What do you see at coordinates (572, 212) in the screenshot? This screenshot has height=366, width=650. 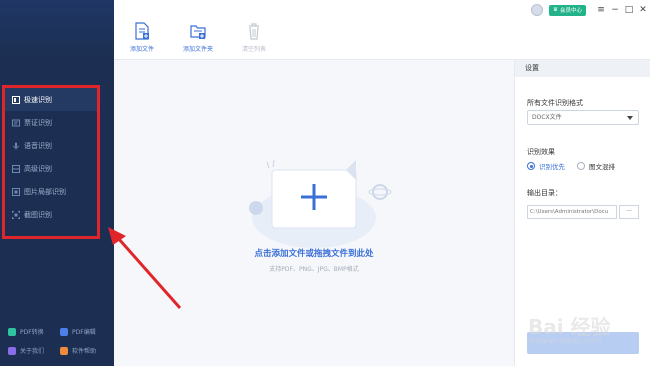 I see `output-path-field: C:\Users\Administrator\Docu` at bounding box center [572, 212].